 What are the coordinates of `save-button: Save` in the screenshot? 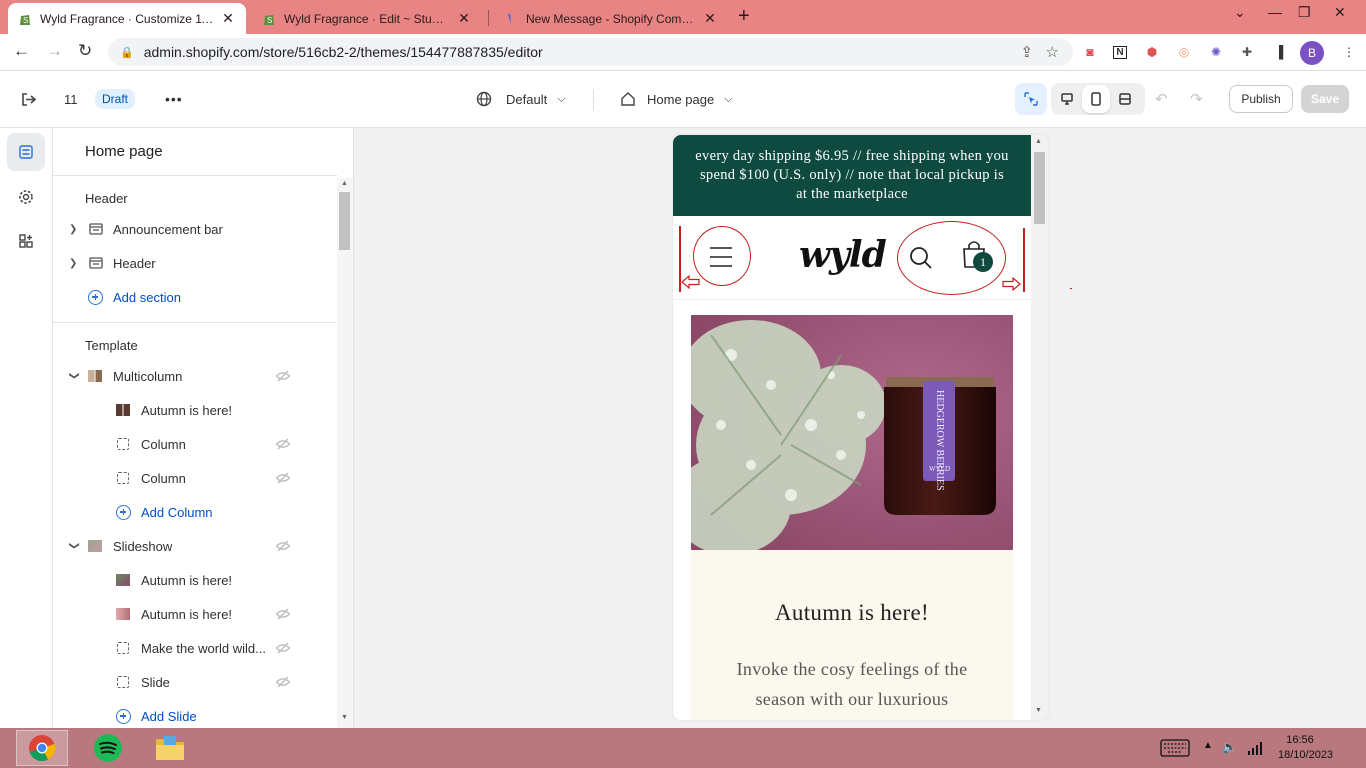 It's located at (1325, 99).